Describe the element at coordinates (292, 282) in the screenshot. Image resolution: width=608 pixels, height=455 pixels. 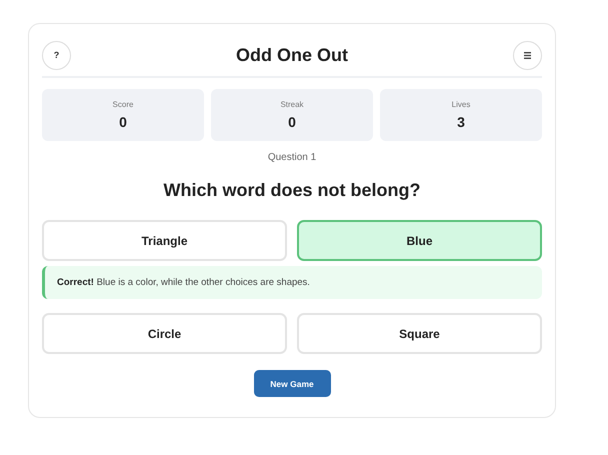
I see `feedback-message: Correct! Blue is a color, while the other choices are shapes.` at that location.